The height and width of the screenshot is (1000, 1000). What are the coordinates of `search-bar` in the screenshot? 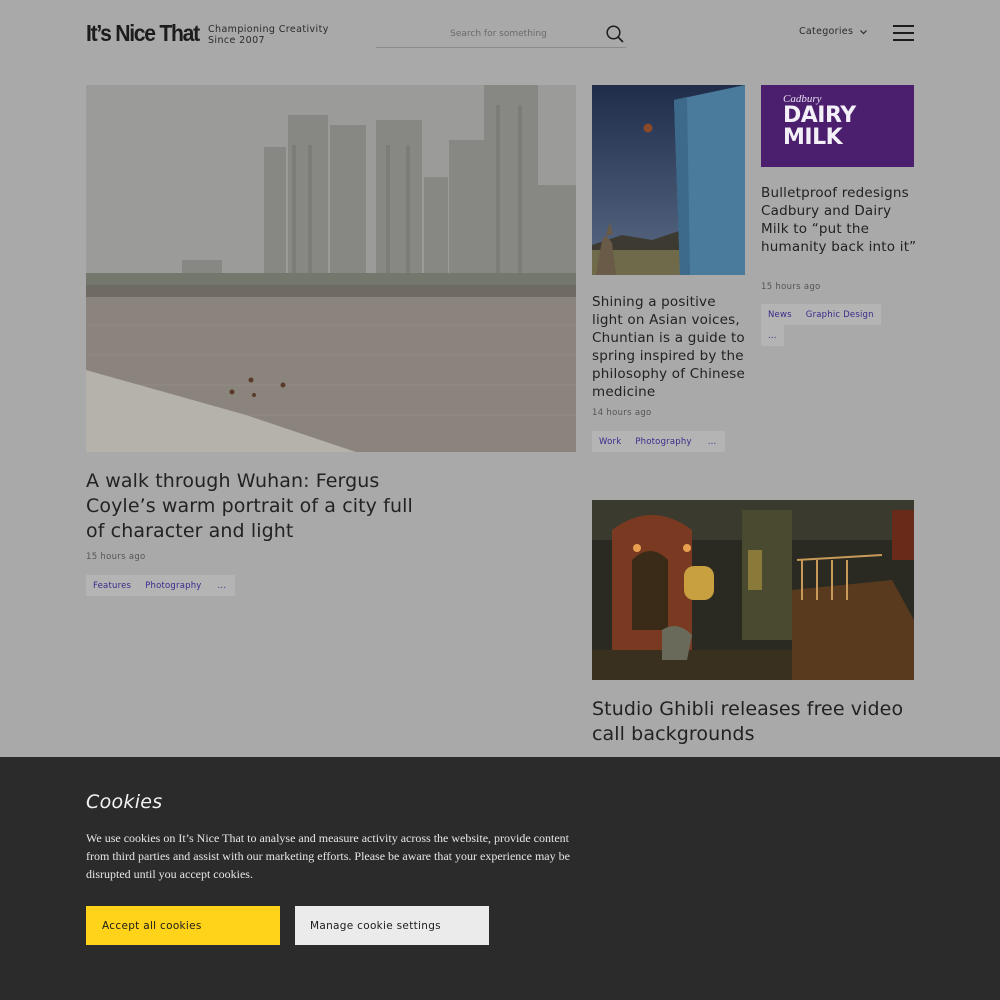 It's located at (501, 34).